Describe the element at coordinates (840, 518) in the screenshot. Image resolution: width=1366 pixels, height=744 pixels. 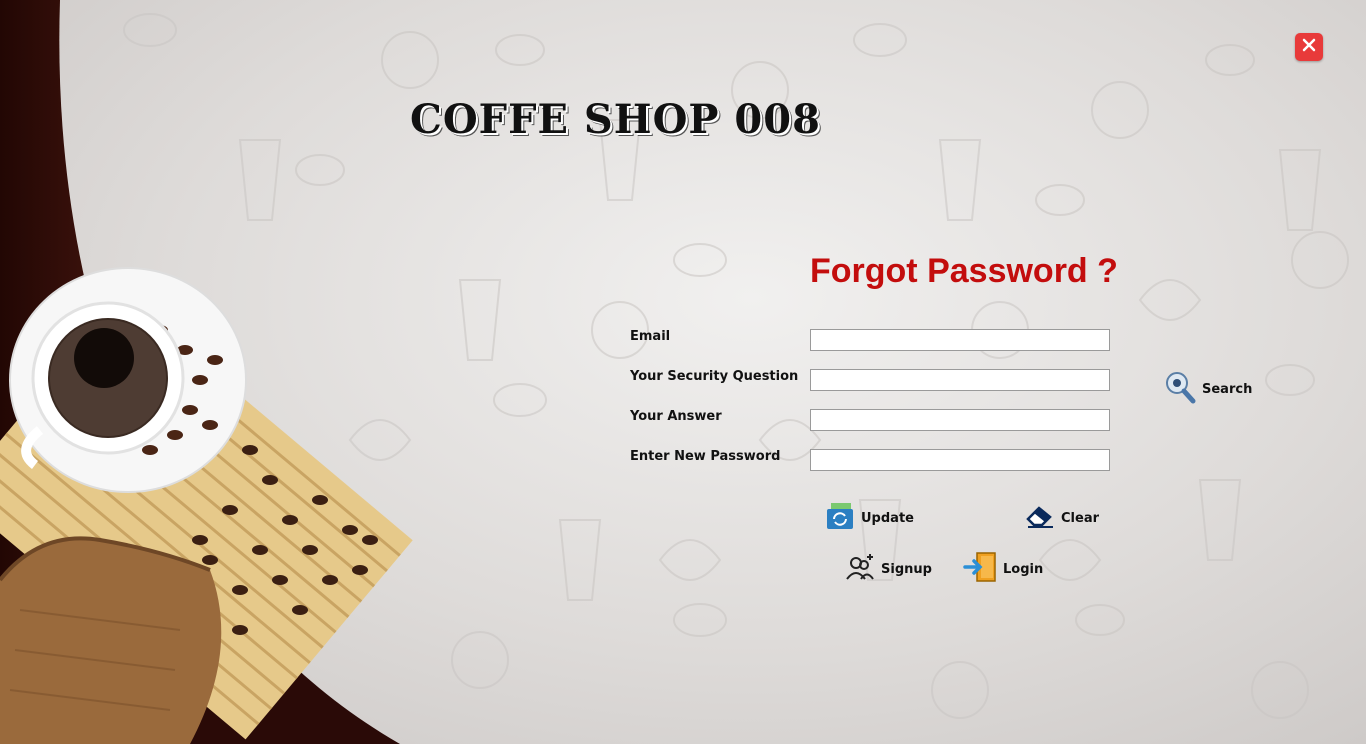
I see `update-icon` at that location.